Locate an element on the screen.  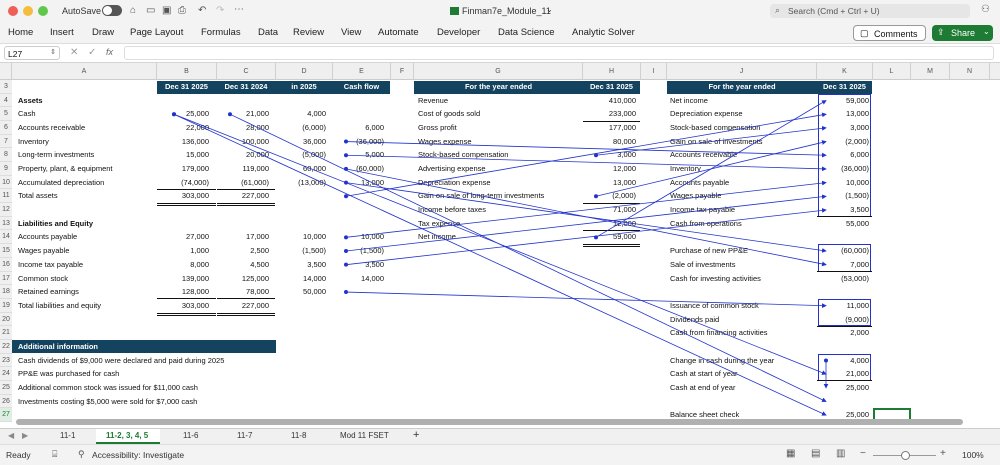
balance-header-c: Dec 31 2024 is located at coordinates (246, 87).